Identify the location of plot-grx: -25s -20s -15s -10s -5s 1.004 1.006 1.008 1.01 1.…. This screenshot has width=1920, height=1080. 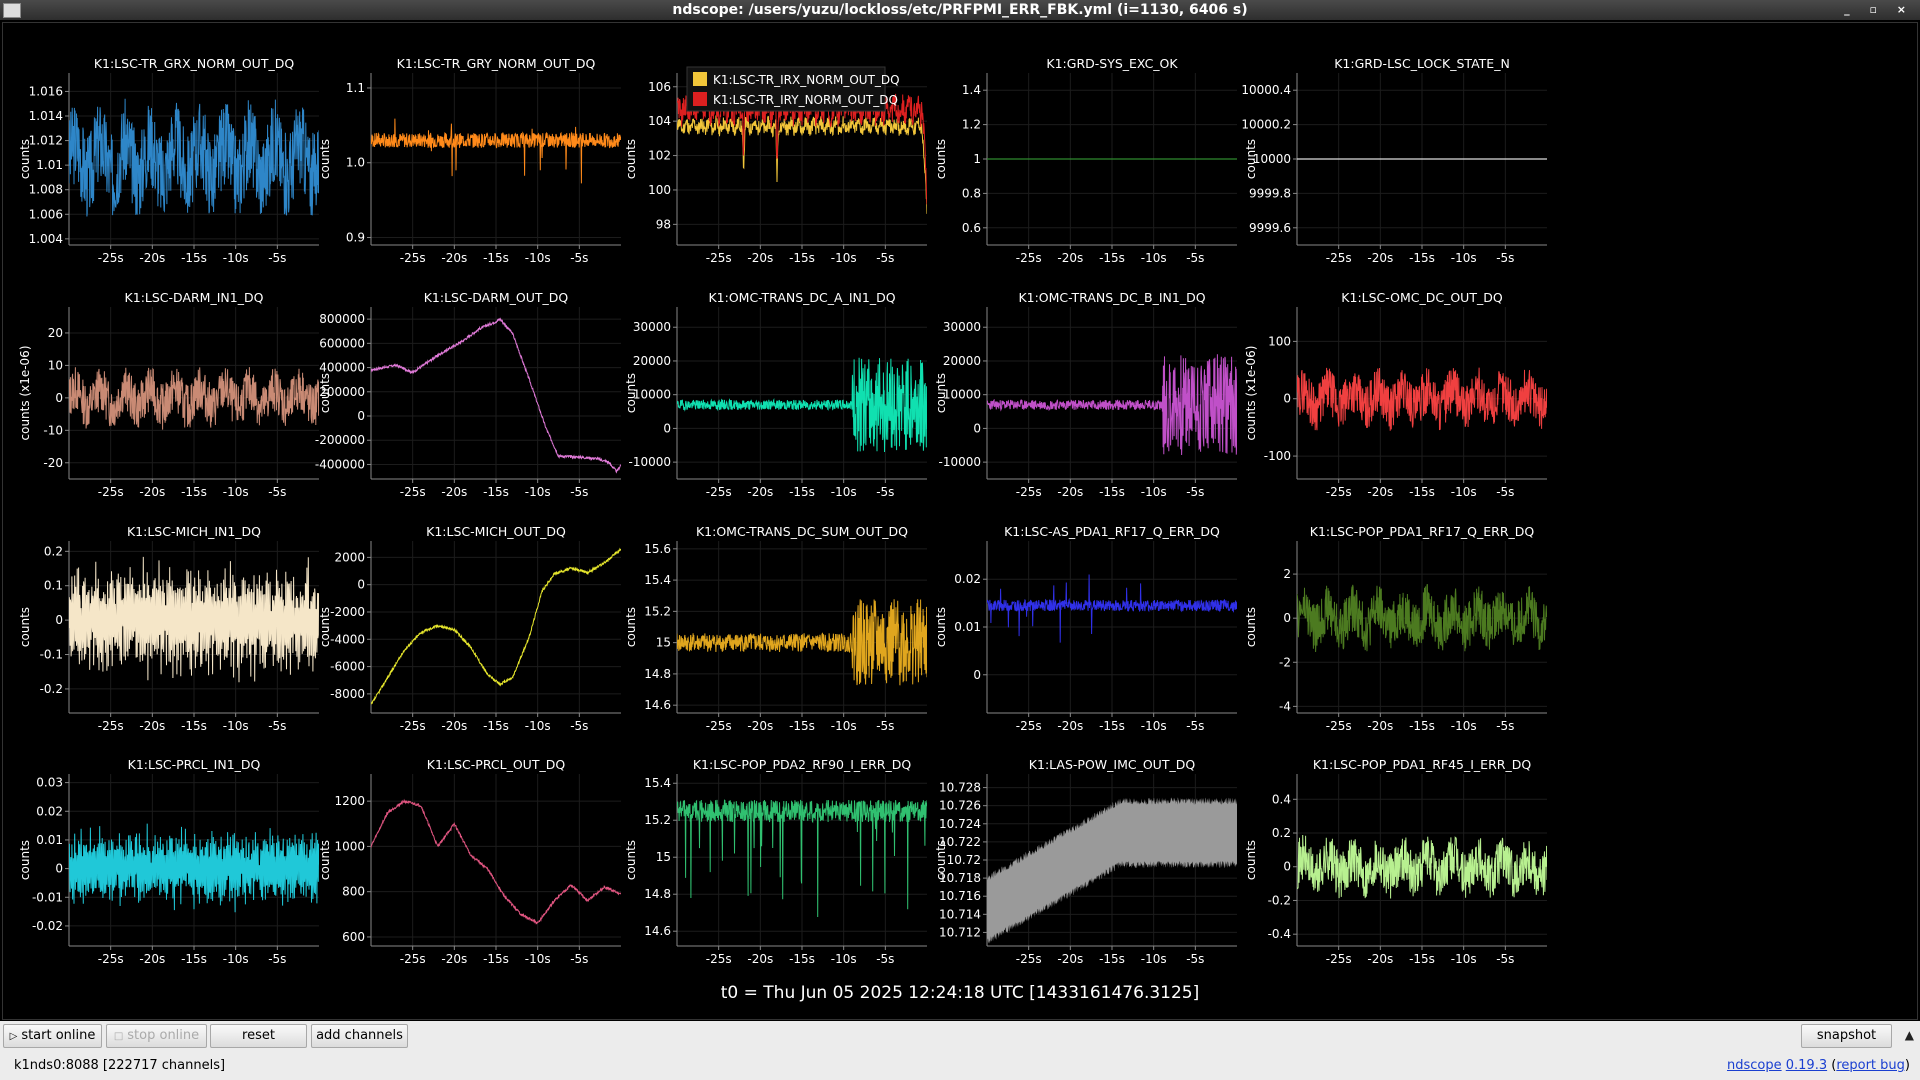
(168, 160).